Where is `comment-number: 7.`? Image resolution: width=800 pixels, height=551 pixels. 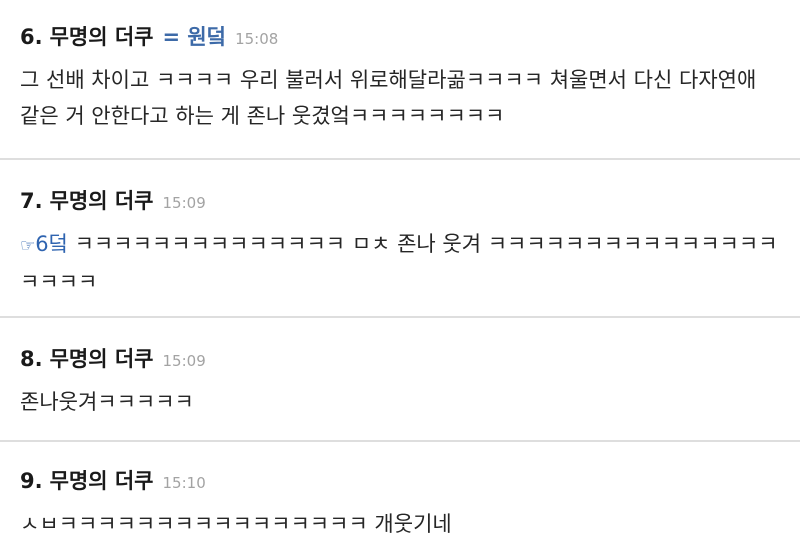 comment-number: 7. is located at coordinates (31, 201).